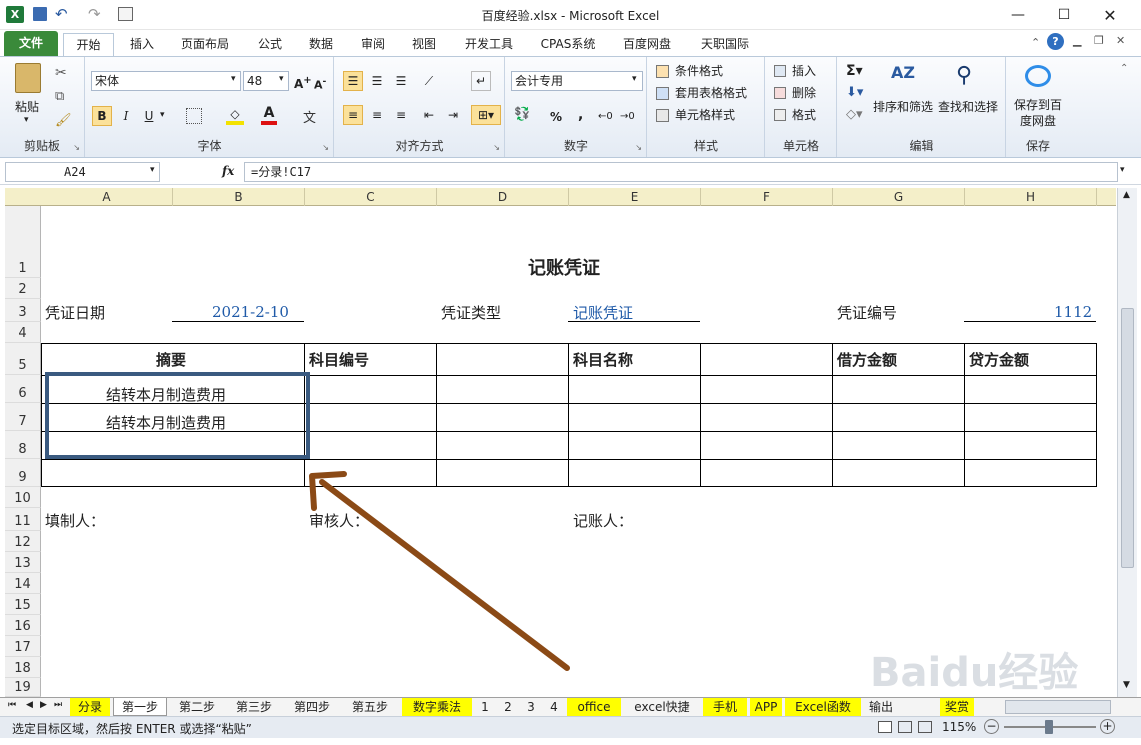 The image size is (1141, 745). Describe the element at coordinates (705, 115) in the screenshot. I see `cell-style-button: 单元格样式` at that location.